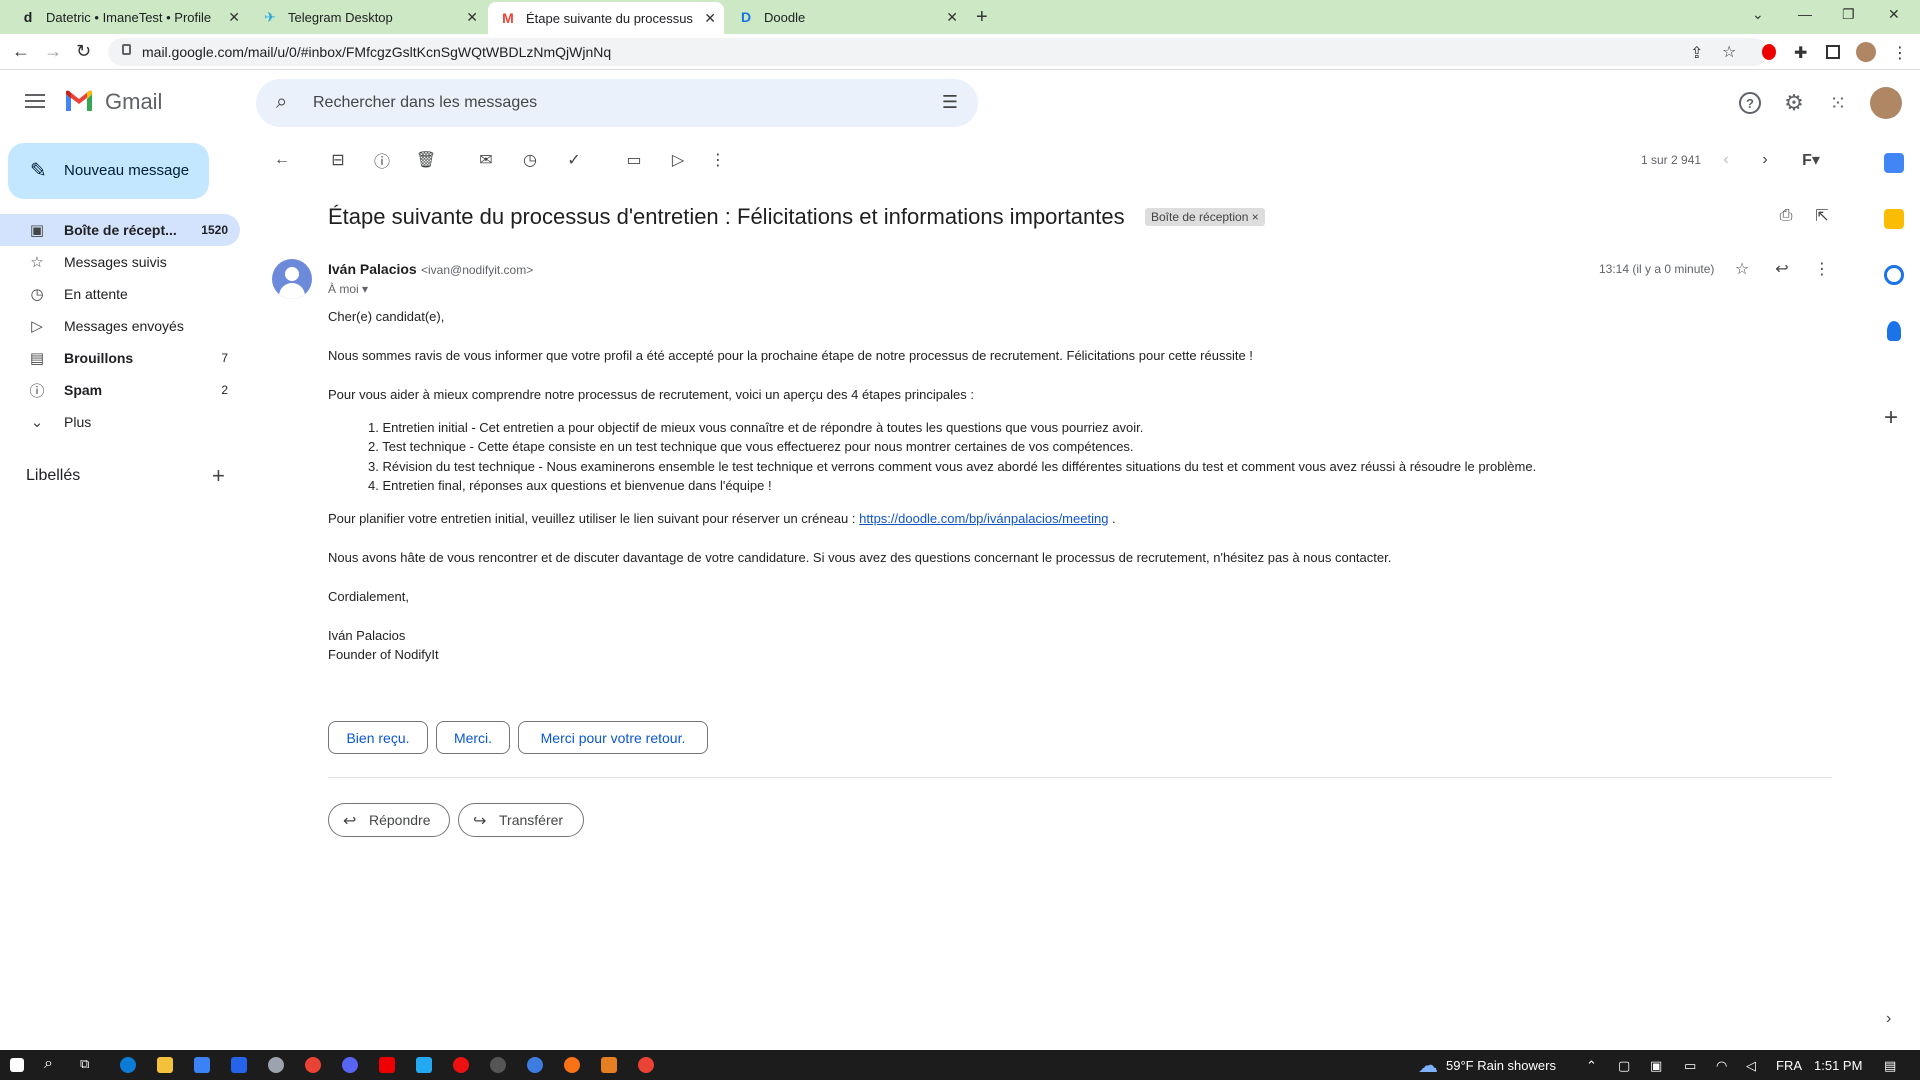  What do you see at coordinates (1833, 52) in the screenshot?
I see `side-panel-icon` at bounding box center [1833, 52].